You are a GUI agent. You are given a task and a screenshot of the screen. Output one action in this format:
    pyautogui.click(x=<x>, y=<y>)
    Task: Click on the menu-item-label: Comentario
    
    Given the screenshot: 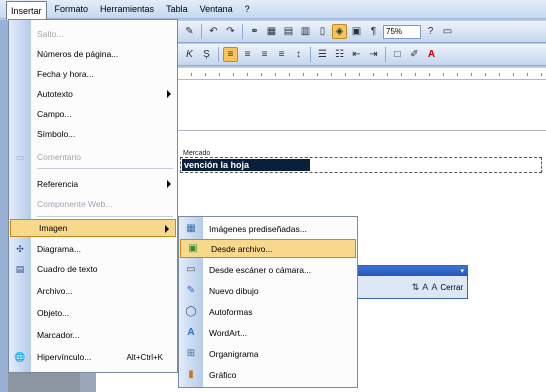 What is the action you would take?
    pyautogui.click(x=59, y=157)
    